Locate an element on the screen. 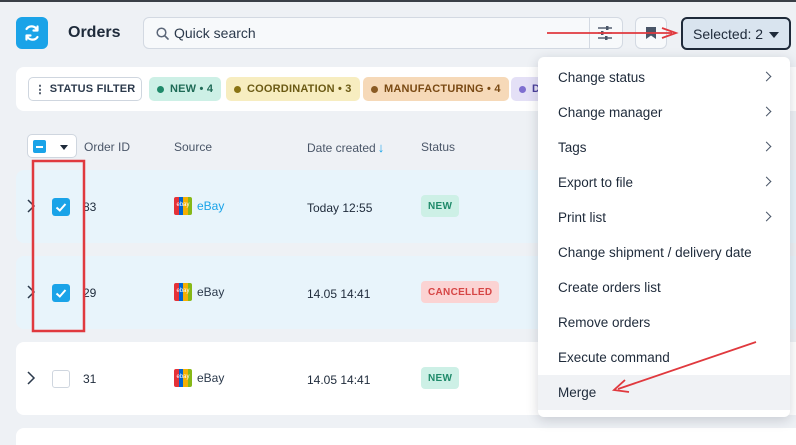 Image resolution: width=796 pixels, height=445 pixels. column-header-source: Source is located at coordinates (193, 147).